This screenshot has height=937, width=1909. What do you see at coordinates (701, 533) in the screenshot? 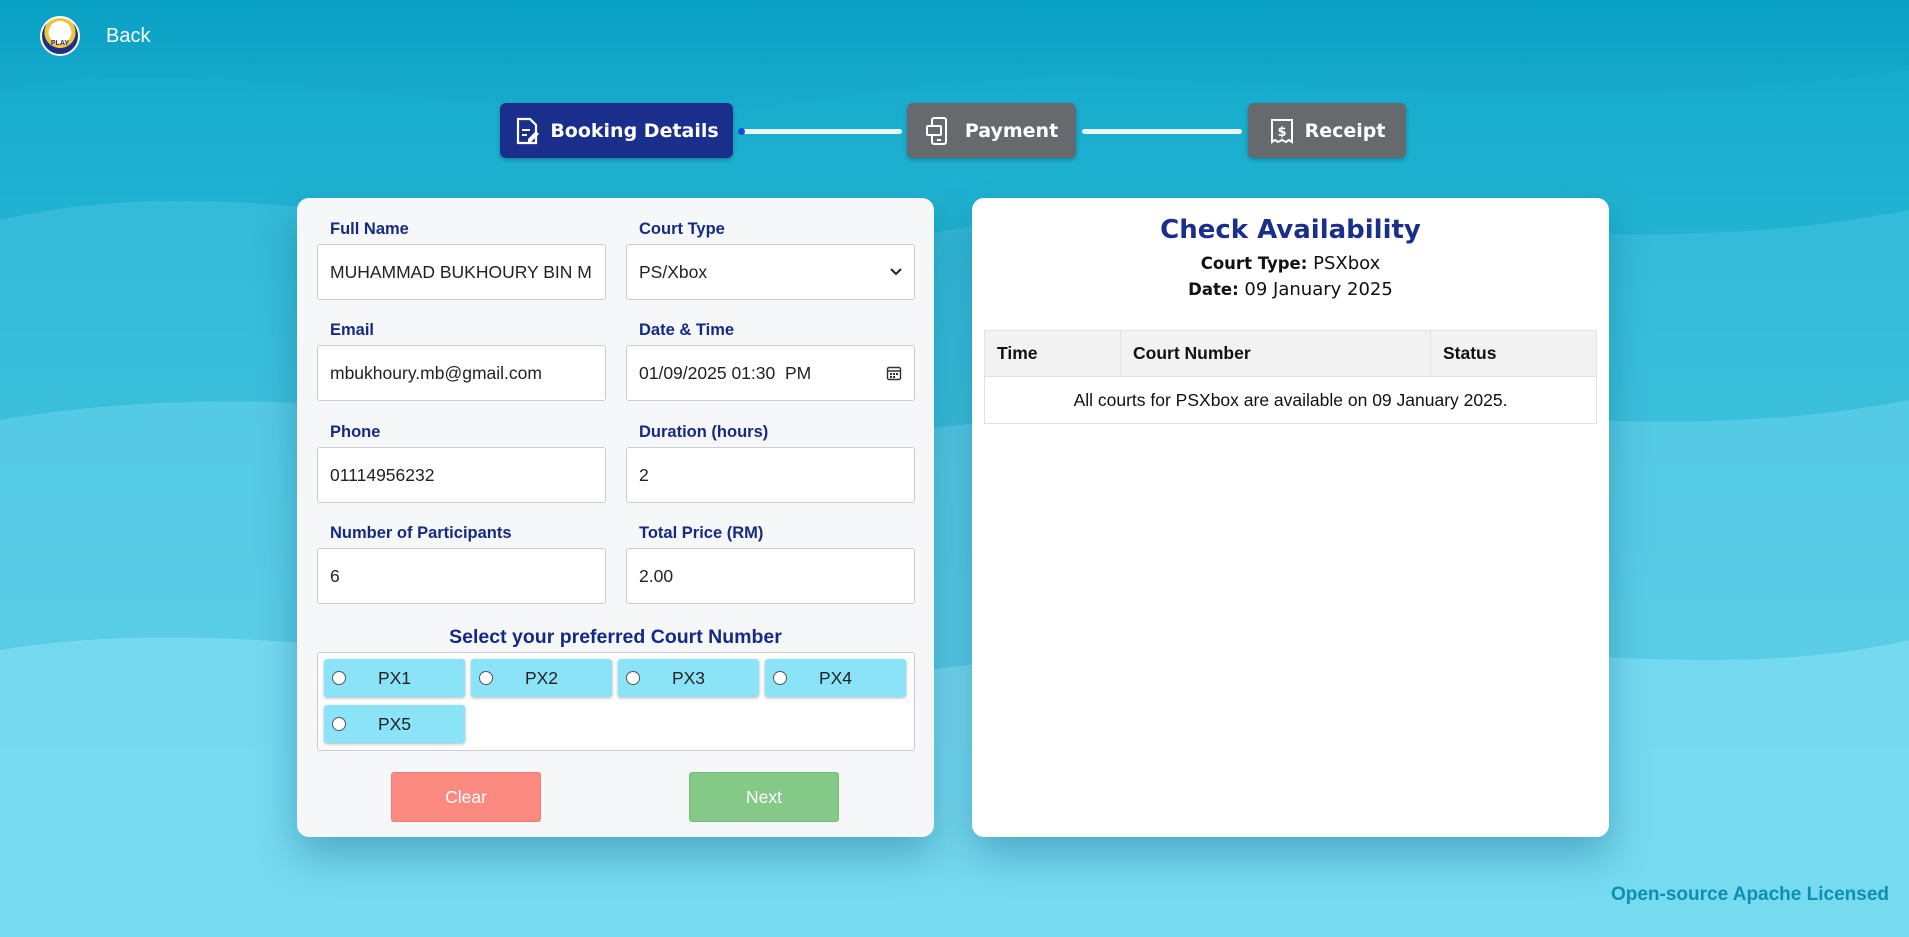
I see `total-price-label: Total Price (RM)` at bounding box center [701, 533].